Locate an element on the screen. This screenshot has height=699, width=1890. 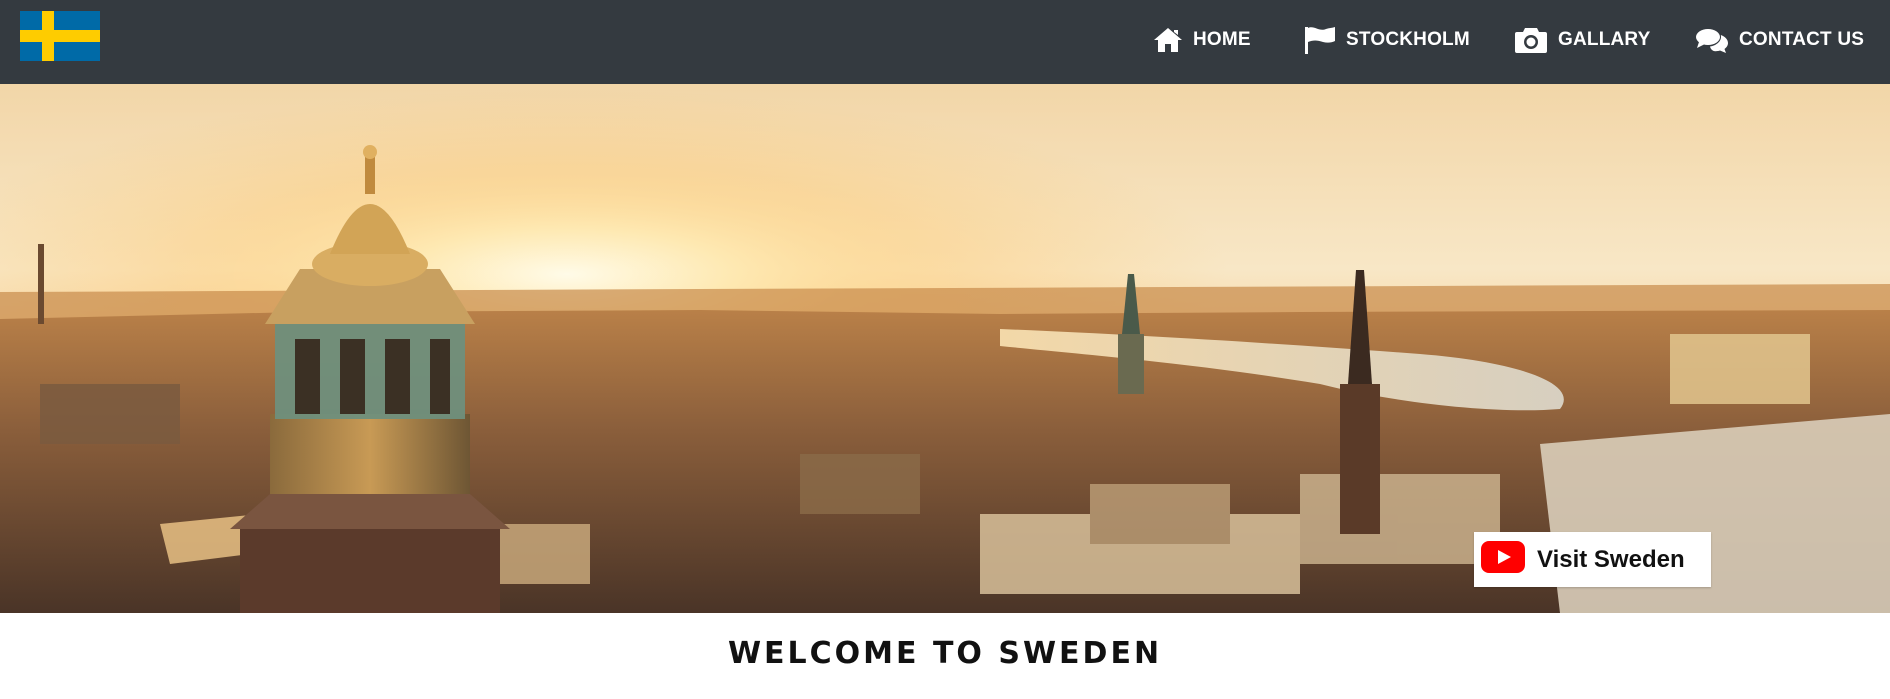
nav-stockholm: STOCKHOLM is located at coordinates (1387, 40).